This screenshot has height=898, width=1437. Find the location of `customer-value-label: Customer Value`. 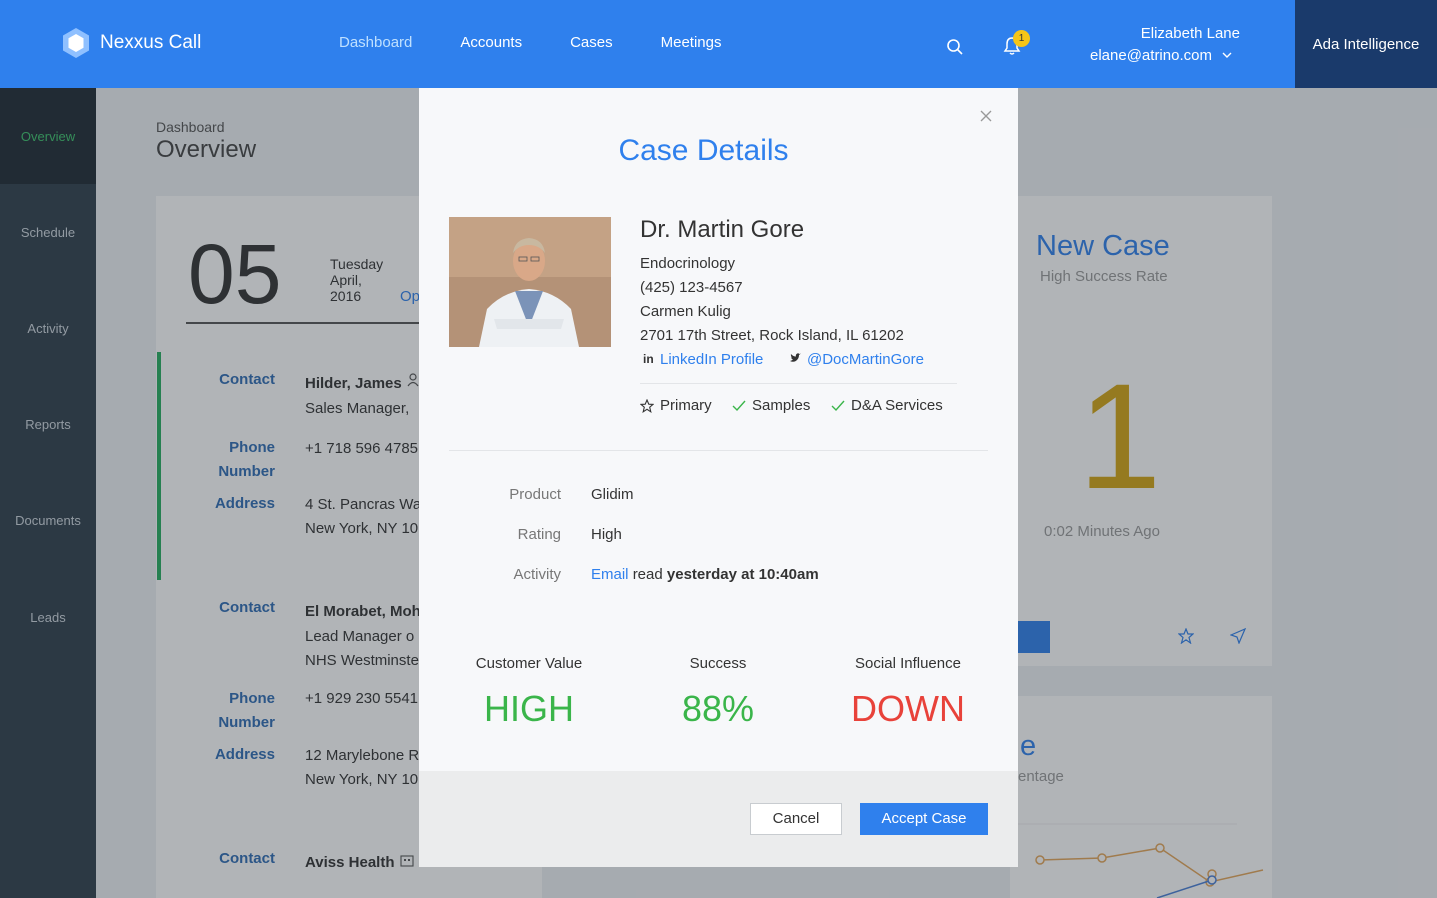

customer-value-label: Customer Value is located at coordinates (529, 663).